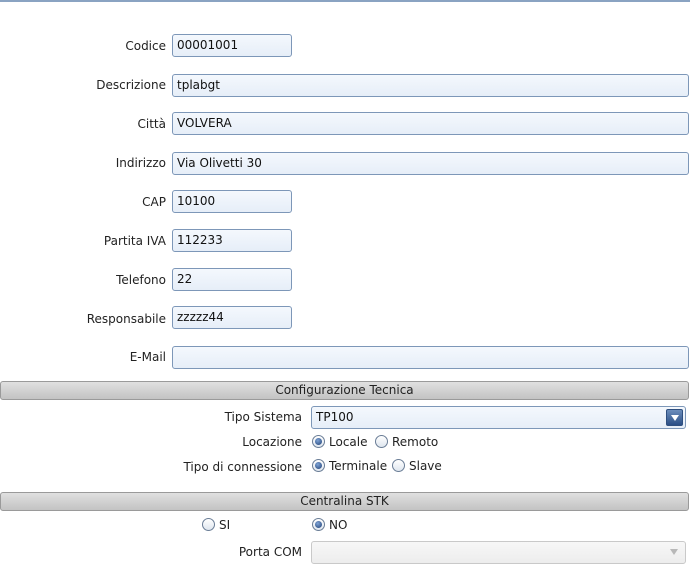 The height and width of the screenshot is (570, 690). What do you see at coordinates (430, 357) in the screenshot?
I see `email-input` at bounding box center [430, 357].